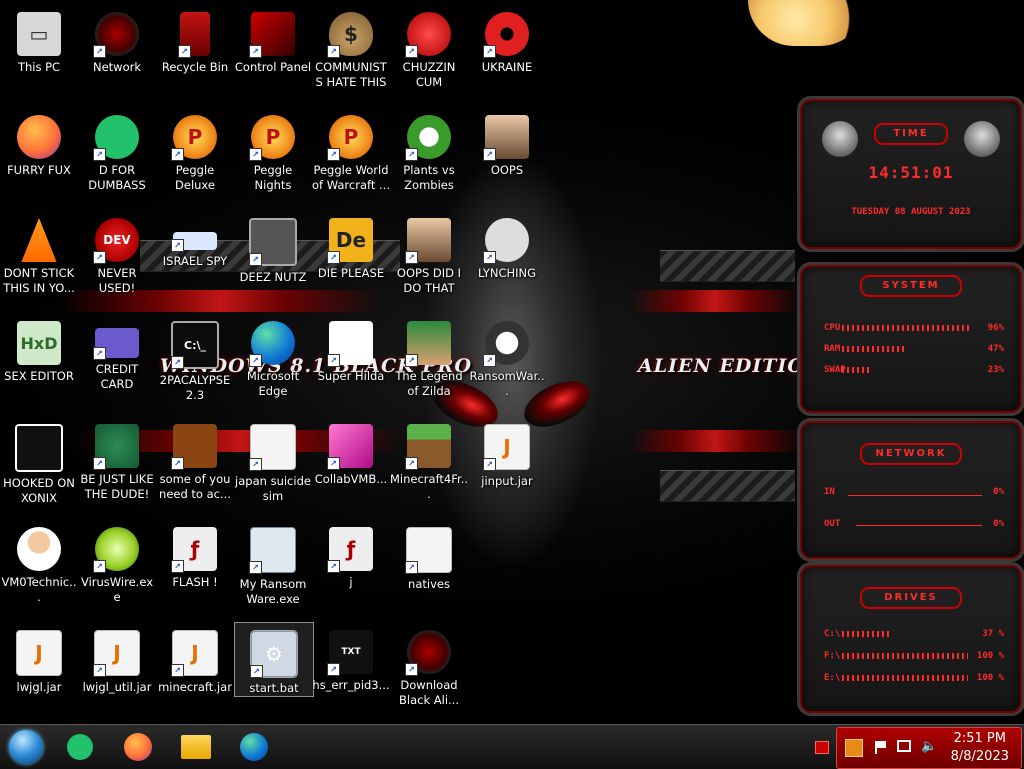 The width and height of the screenshot is (1024, 769). What do you see at coordinates (194, 138) in the screenshot?
I see `peggle-icon: P ↗` at bounding box center [194, 138].